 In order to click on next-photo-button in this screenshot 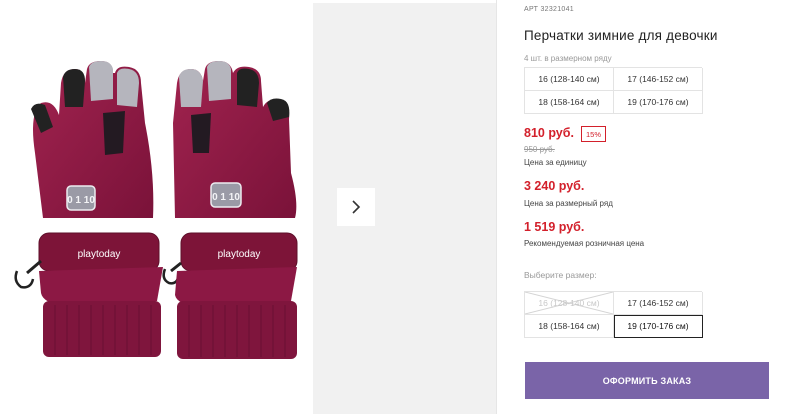, I will do `click(356, 207)`.